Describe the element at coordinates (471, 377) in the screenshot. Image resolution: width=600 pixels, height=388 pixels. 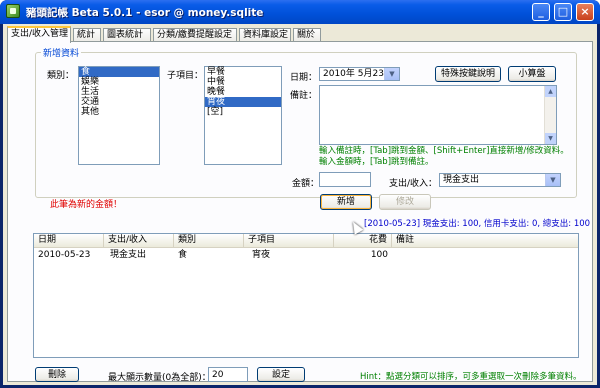
I see `footer-hint: Hint：點選分類可以排序，可多重選取一次刪除多筆資料。` at that location.